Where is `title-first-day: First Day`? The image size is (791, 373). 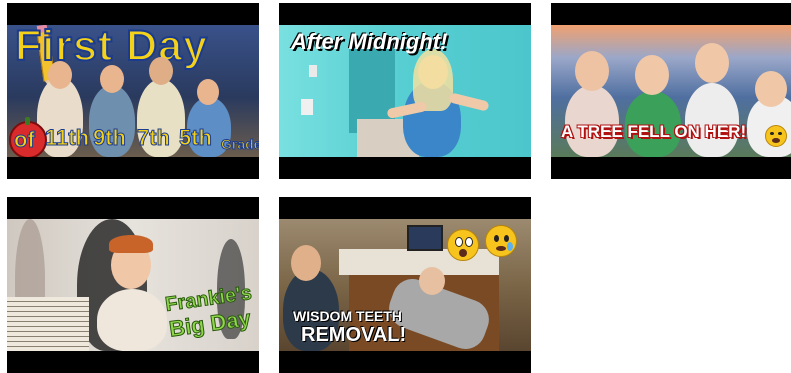
title-first-day: First Day is located at coordinates (111, 47).